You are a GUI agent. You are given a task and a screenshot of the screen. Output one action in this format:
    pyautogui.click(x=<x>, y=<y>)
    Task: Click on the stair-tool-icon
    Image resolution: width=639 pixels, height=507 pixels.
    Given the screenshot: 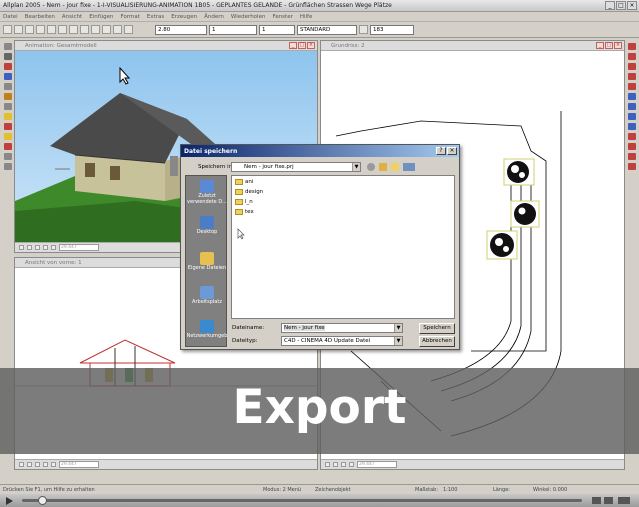 What is the action you would take?
    pyautogui.click(x=8, y=86)
    